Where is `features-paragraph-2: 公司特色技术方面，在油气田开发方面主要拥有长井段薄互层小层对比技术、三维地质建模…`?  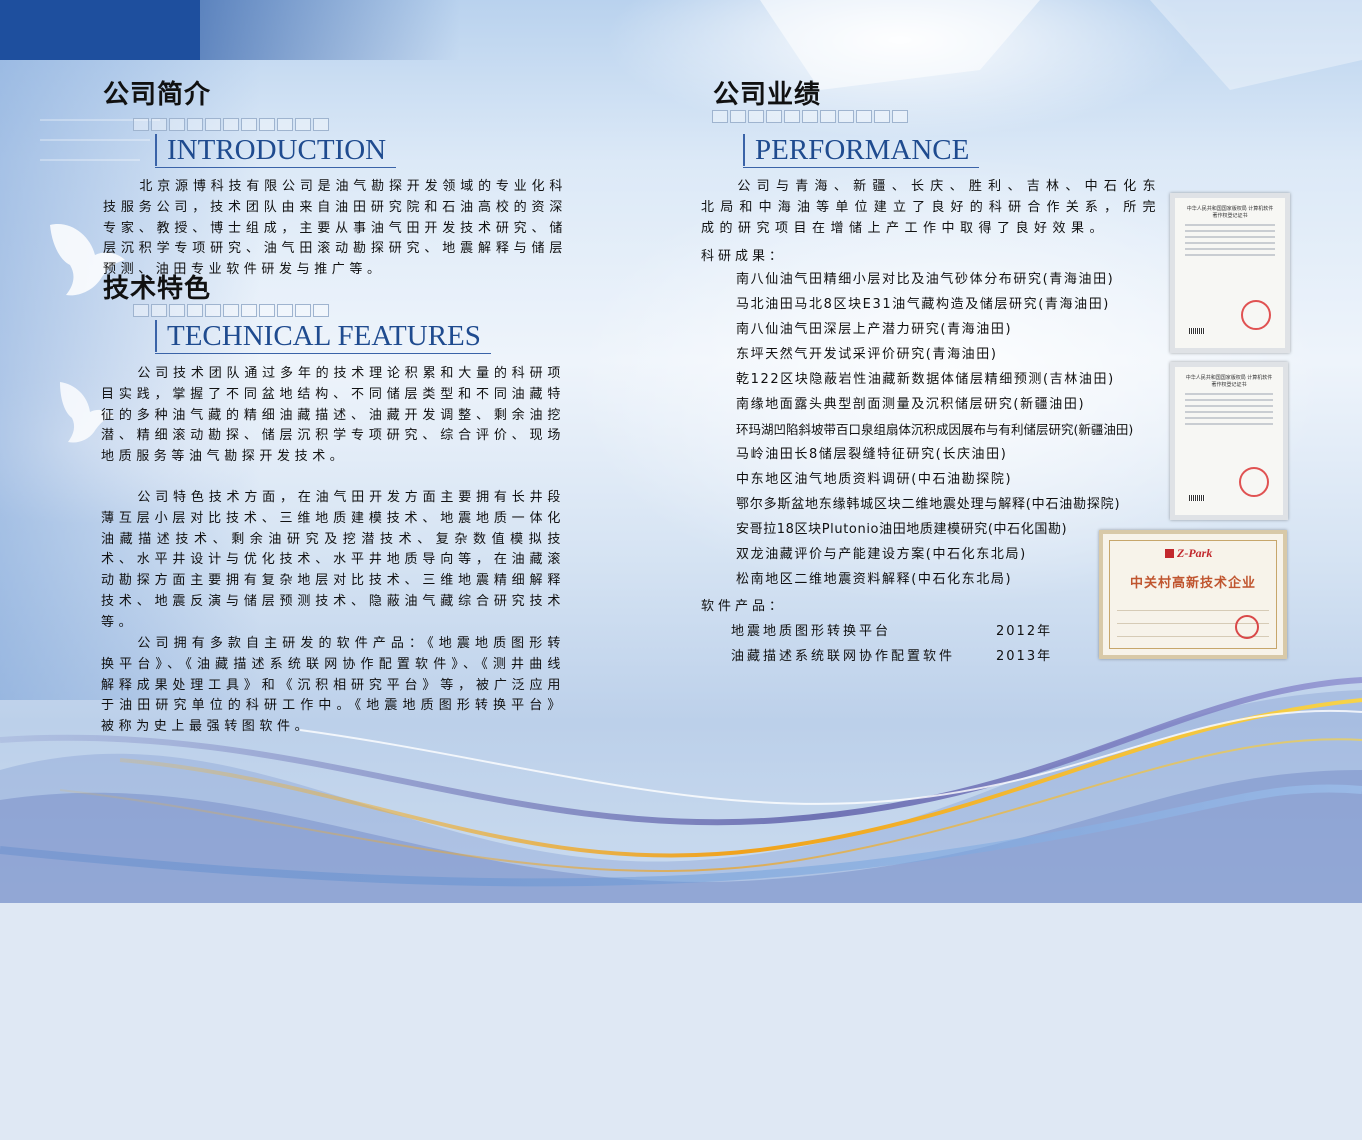 features-paragraph-2: 公司特色技术方面，在油气田开发方面主要拥有长井段薄互层小层对比技术、三维地质建模… is located at coordinates (333, 560).